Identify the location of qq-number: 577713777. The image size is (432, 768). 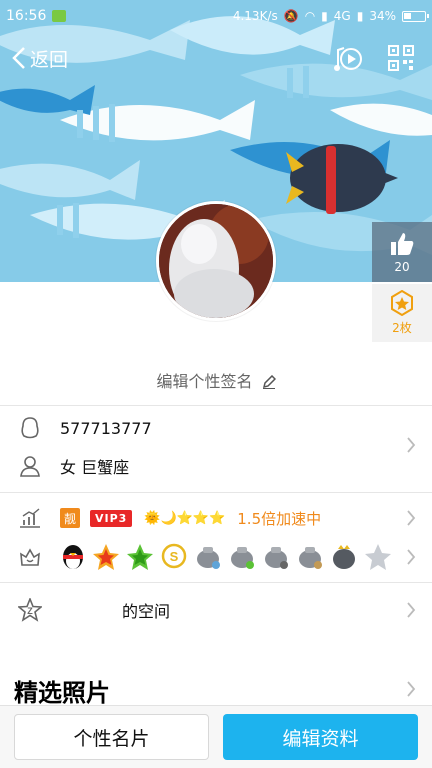
(106, 428).